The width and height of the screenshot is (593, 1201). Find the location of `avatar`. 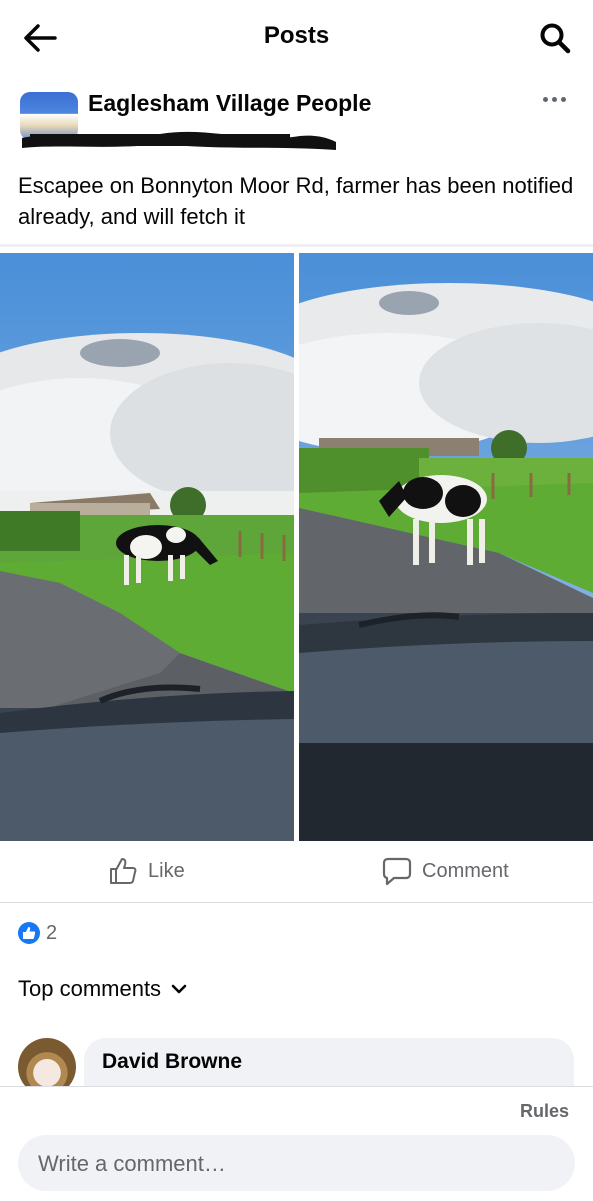

avatar is located at coordinates (47, 1062).